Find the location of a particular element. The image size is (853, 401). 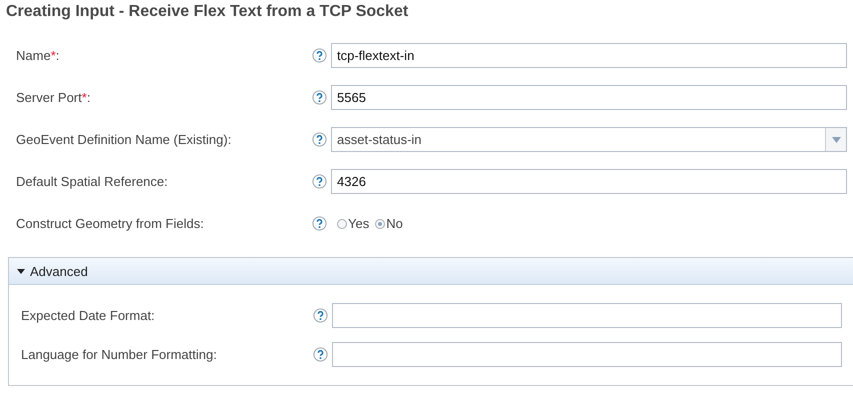

field-label: Default Spatial Reference: is located at coordinates (92, 181).